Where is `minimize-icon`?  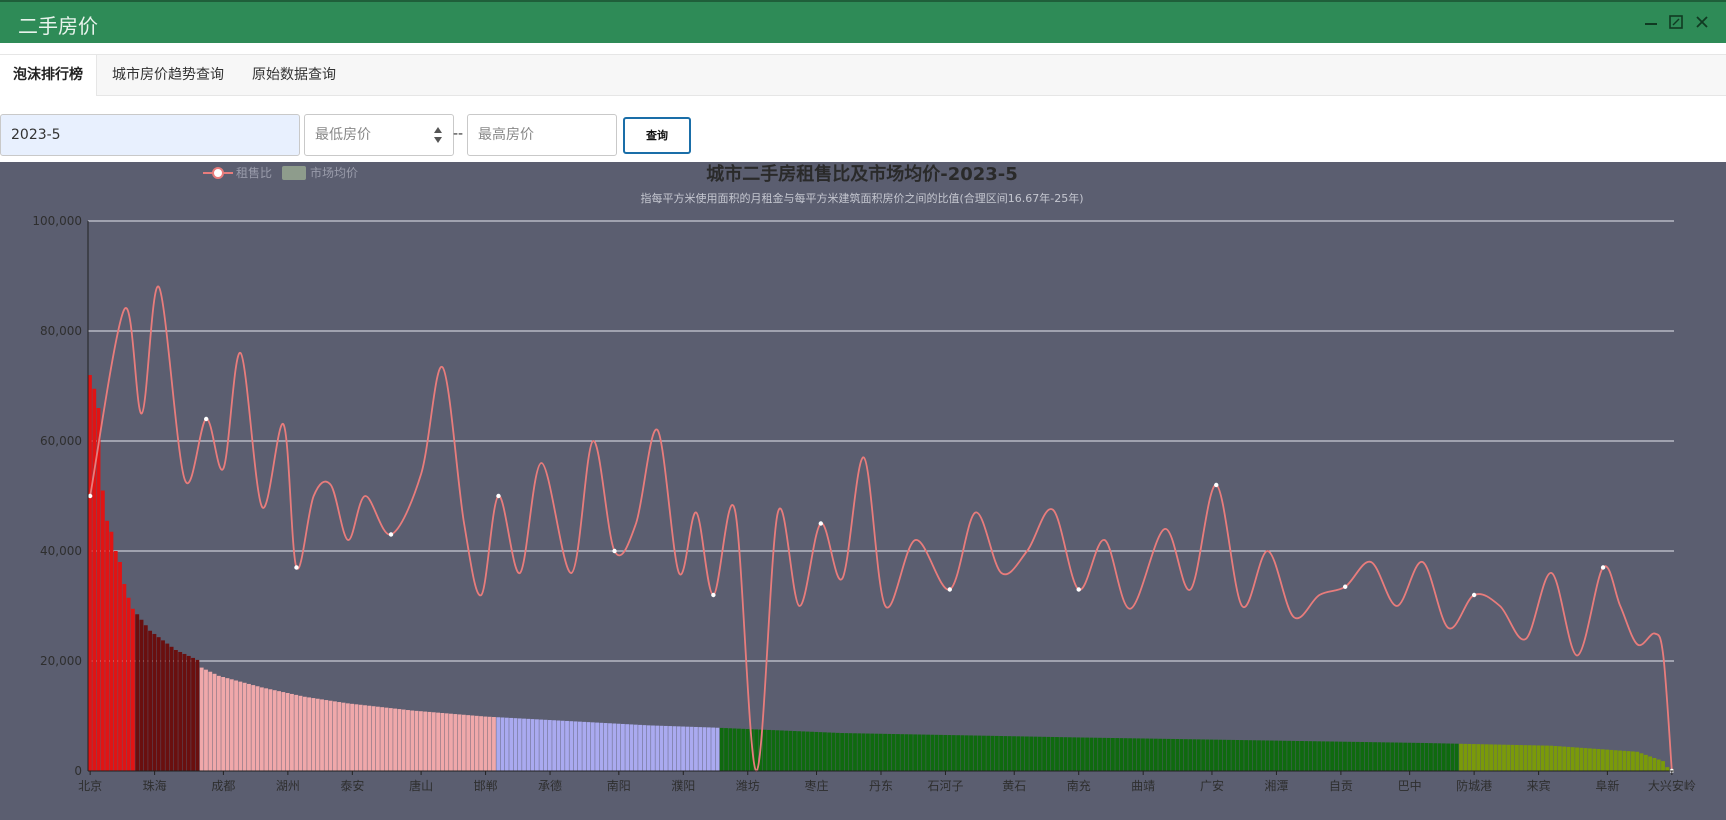
minimize-icon is located at coordinates (1651, 22).